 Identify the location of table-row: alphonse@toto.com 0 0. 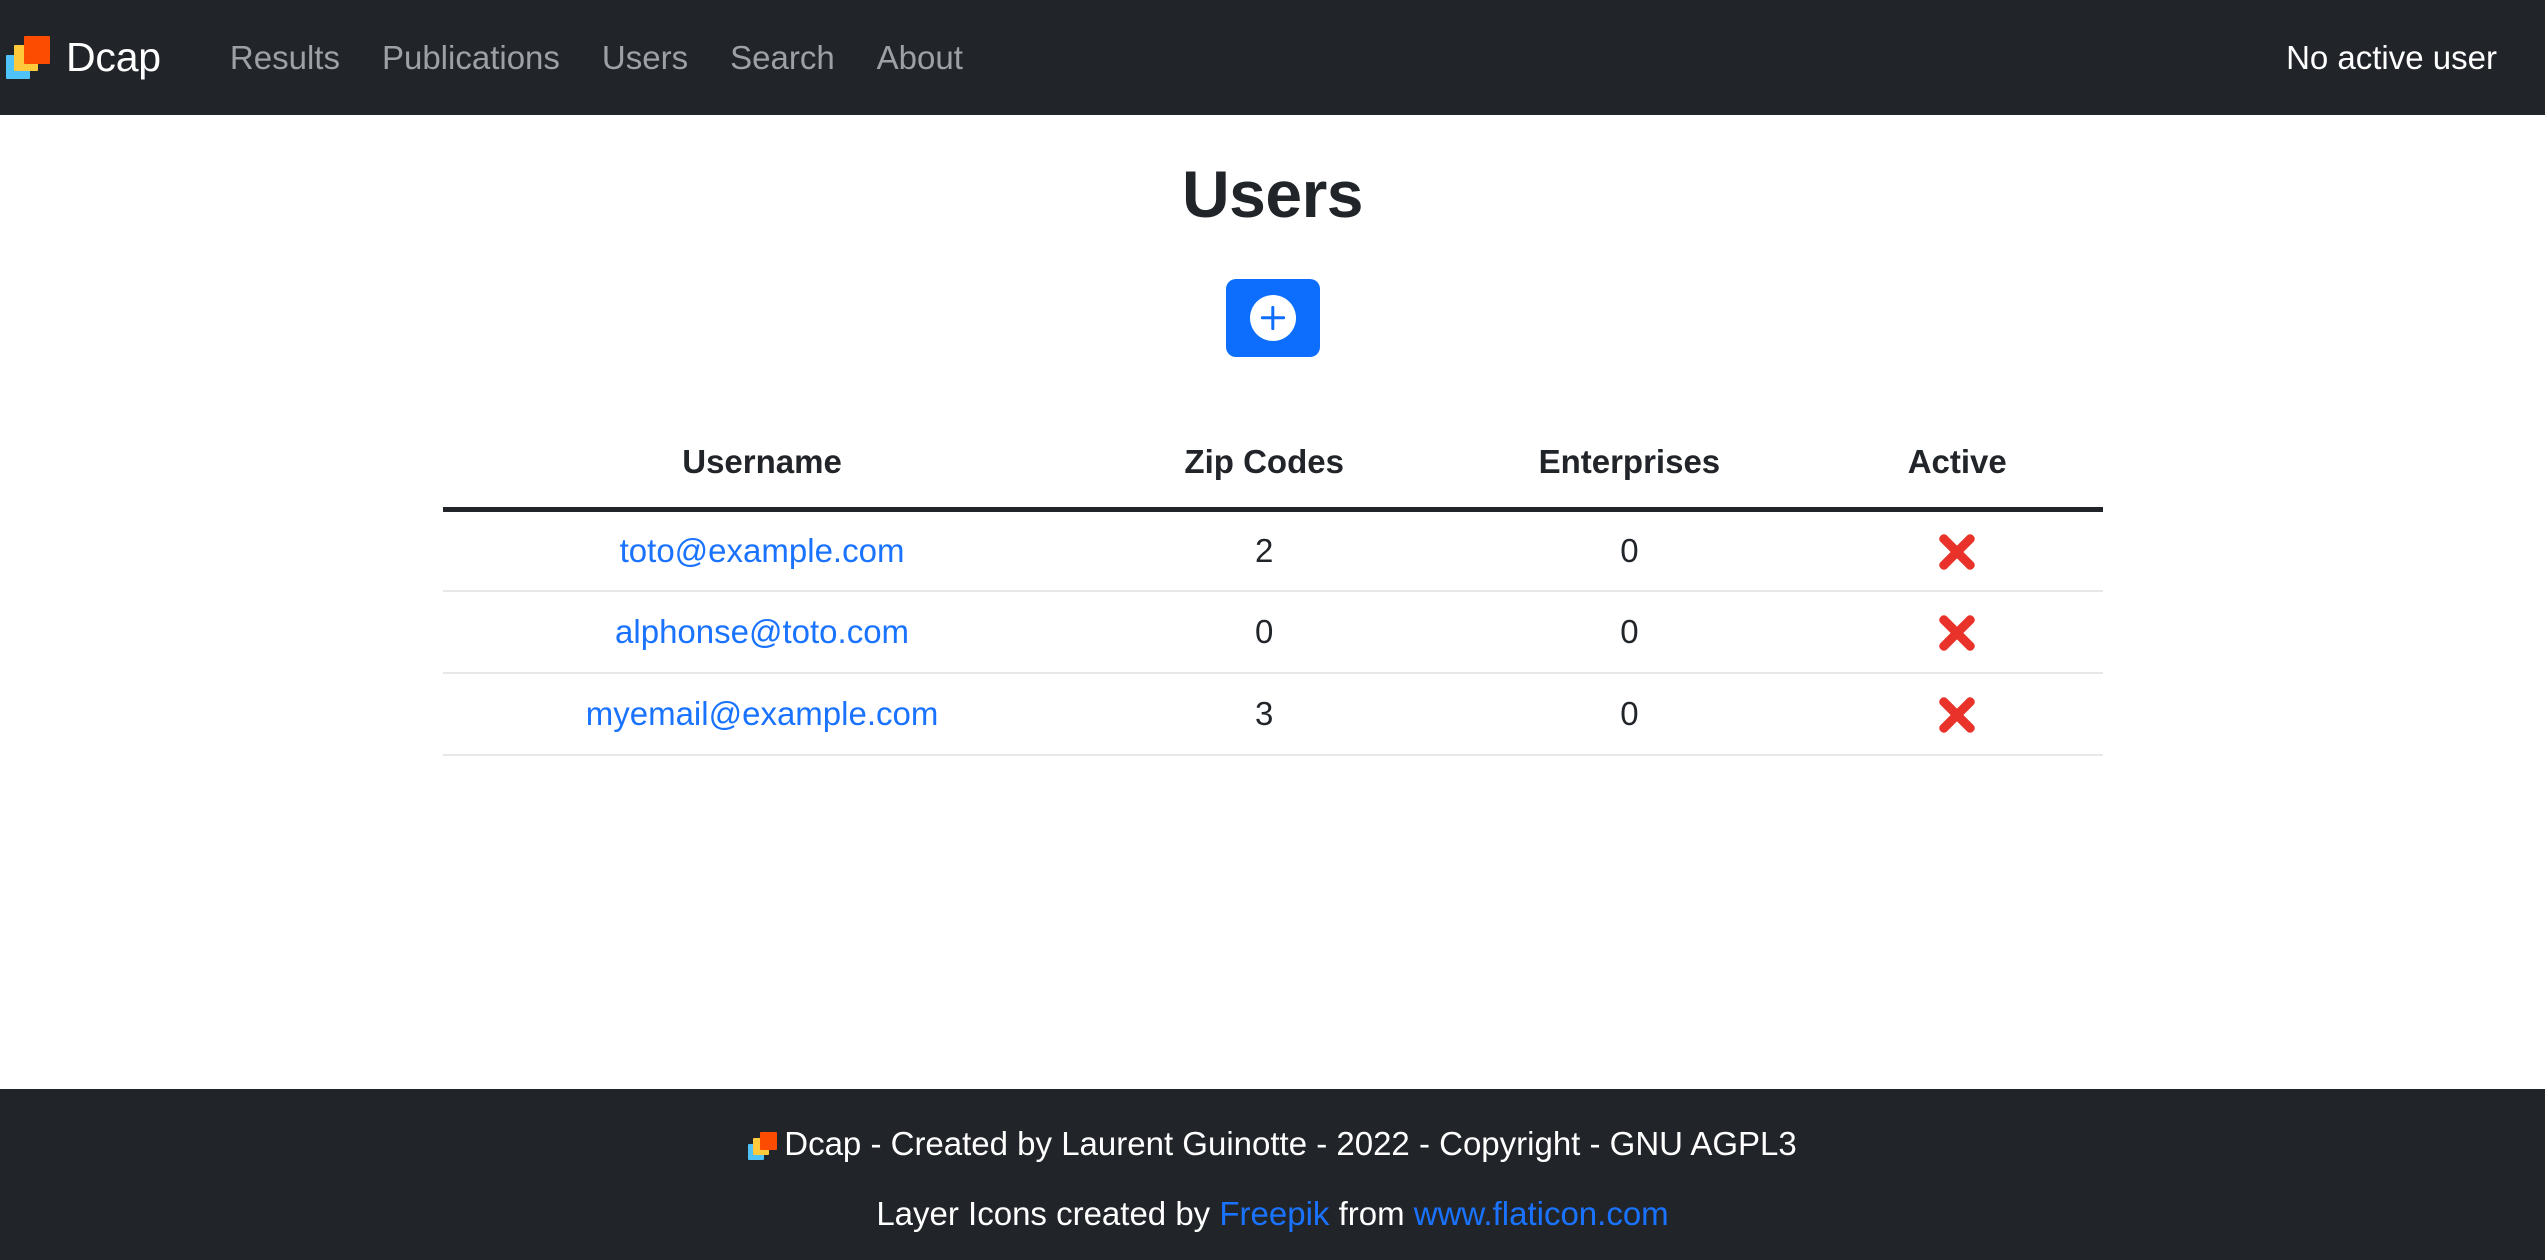
(1272, 633).